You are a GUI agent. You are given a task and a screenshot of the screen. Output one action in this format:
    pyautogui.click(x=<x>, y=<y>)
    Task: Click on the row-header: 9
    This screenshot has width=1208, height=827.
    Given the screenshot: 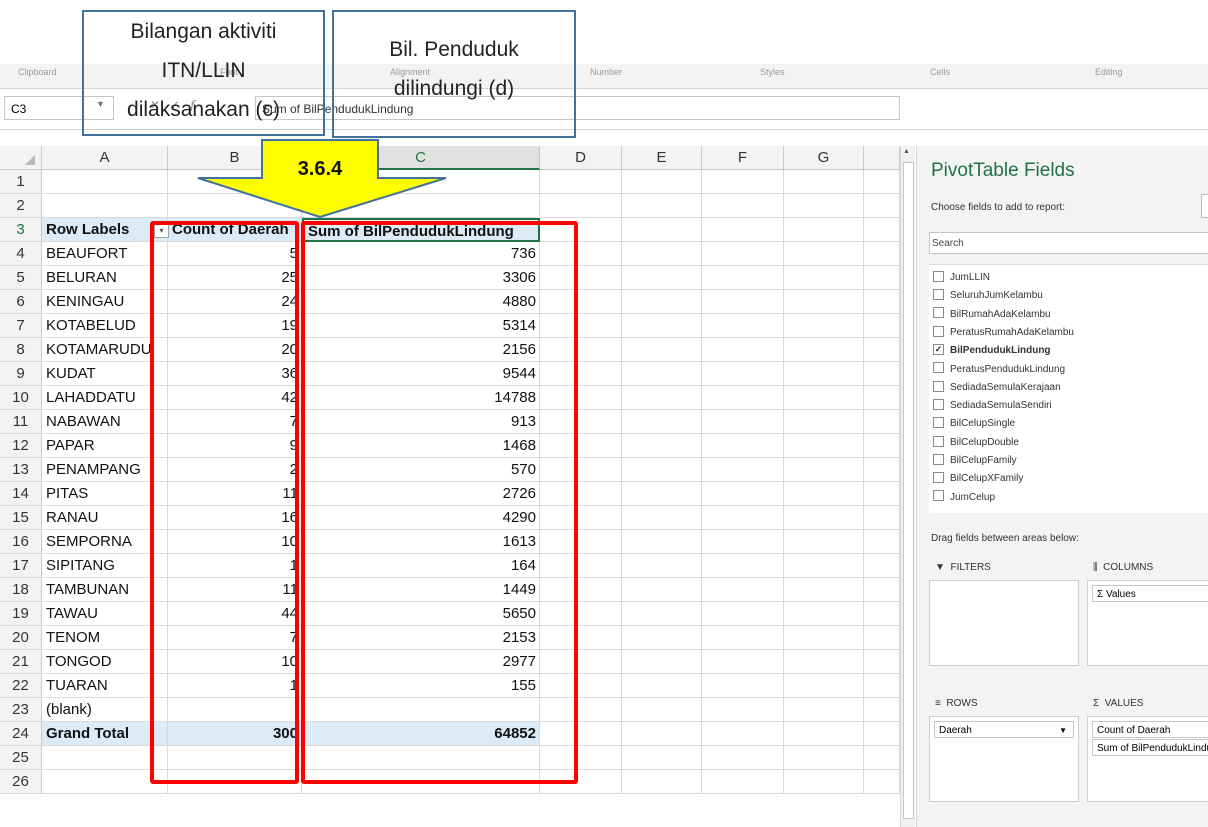 What is the action you would take?
    pyautogui.click(x=21, y=374)
    